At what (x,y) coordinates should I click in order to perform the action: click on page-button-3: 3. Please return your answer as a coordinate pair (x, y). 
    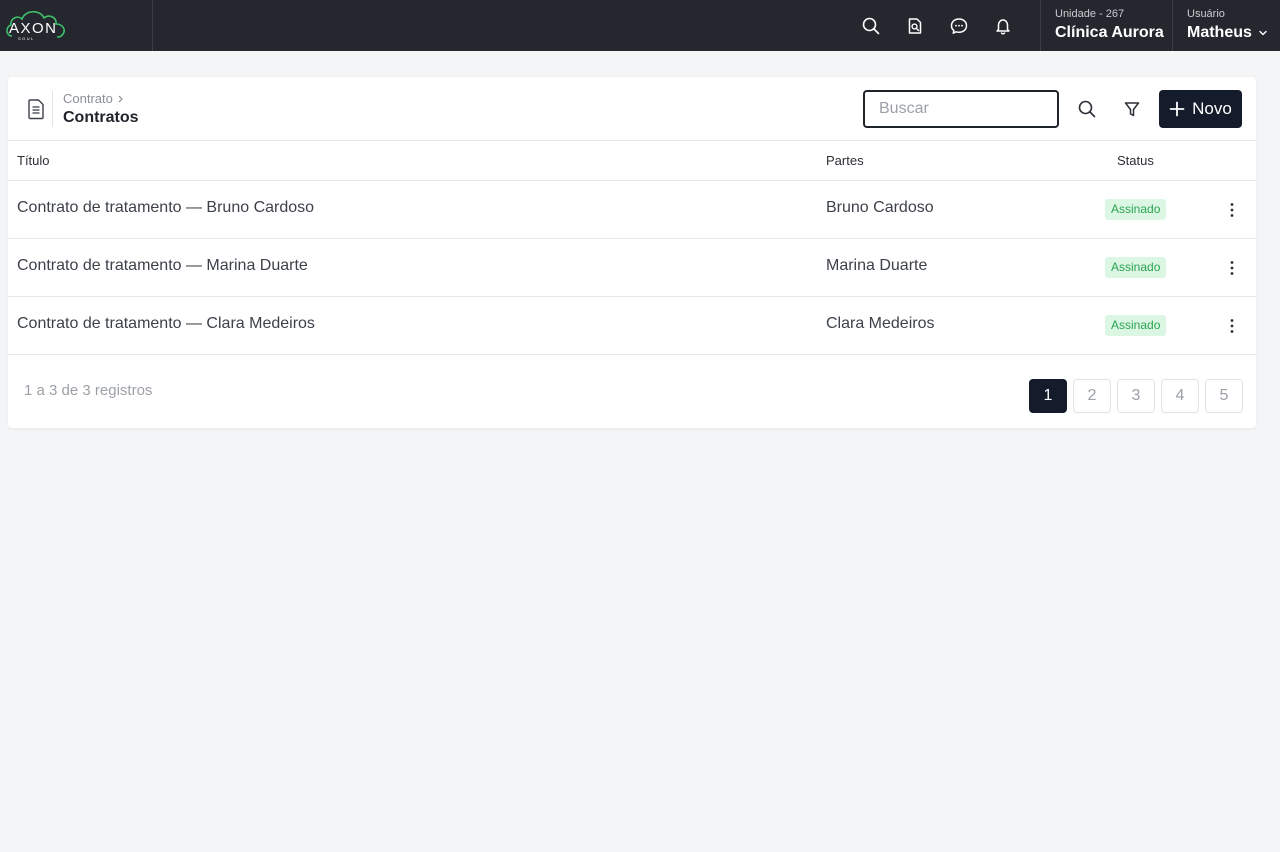
    Looking at the image, I should click on (1136, 396).